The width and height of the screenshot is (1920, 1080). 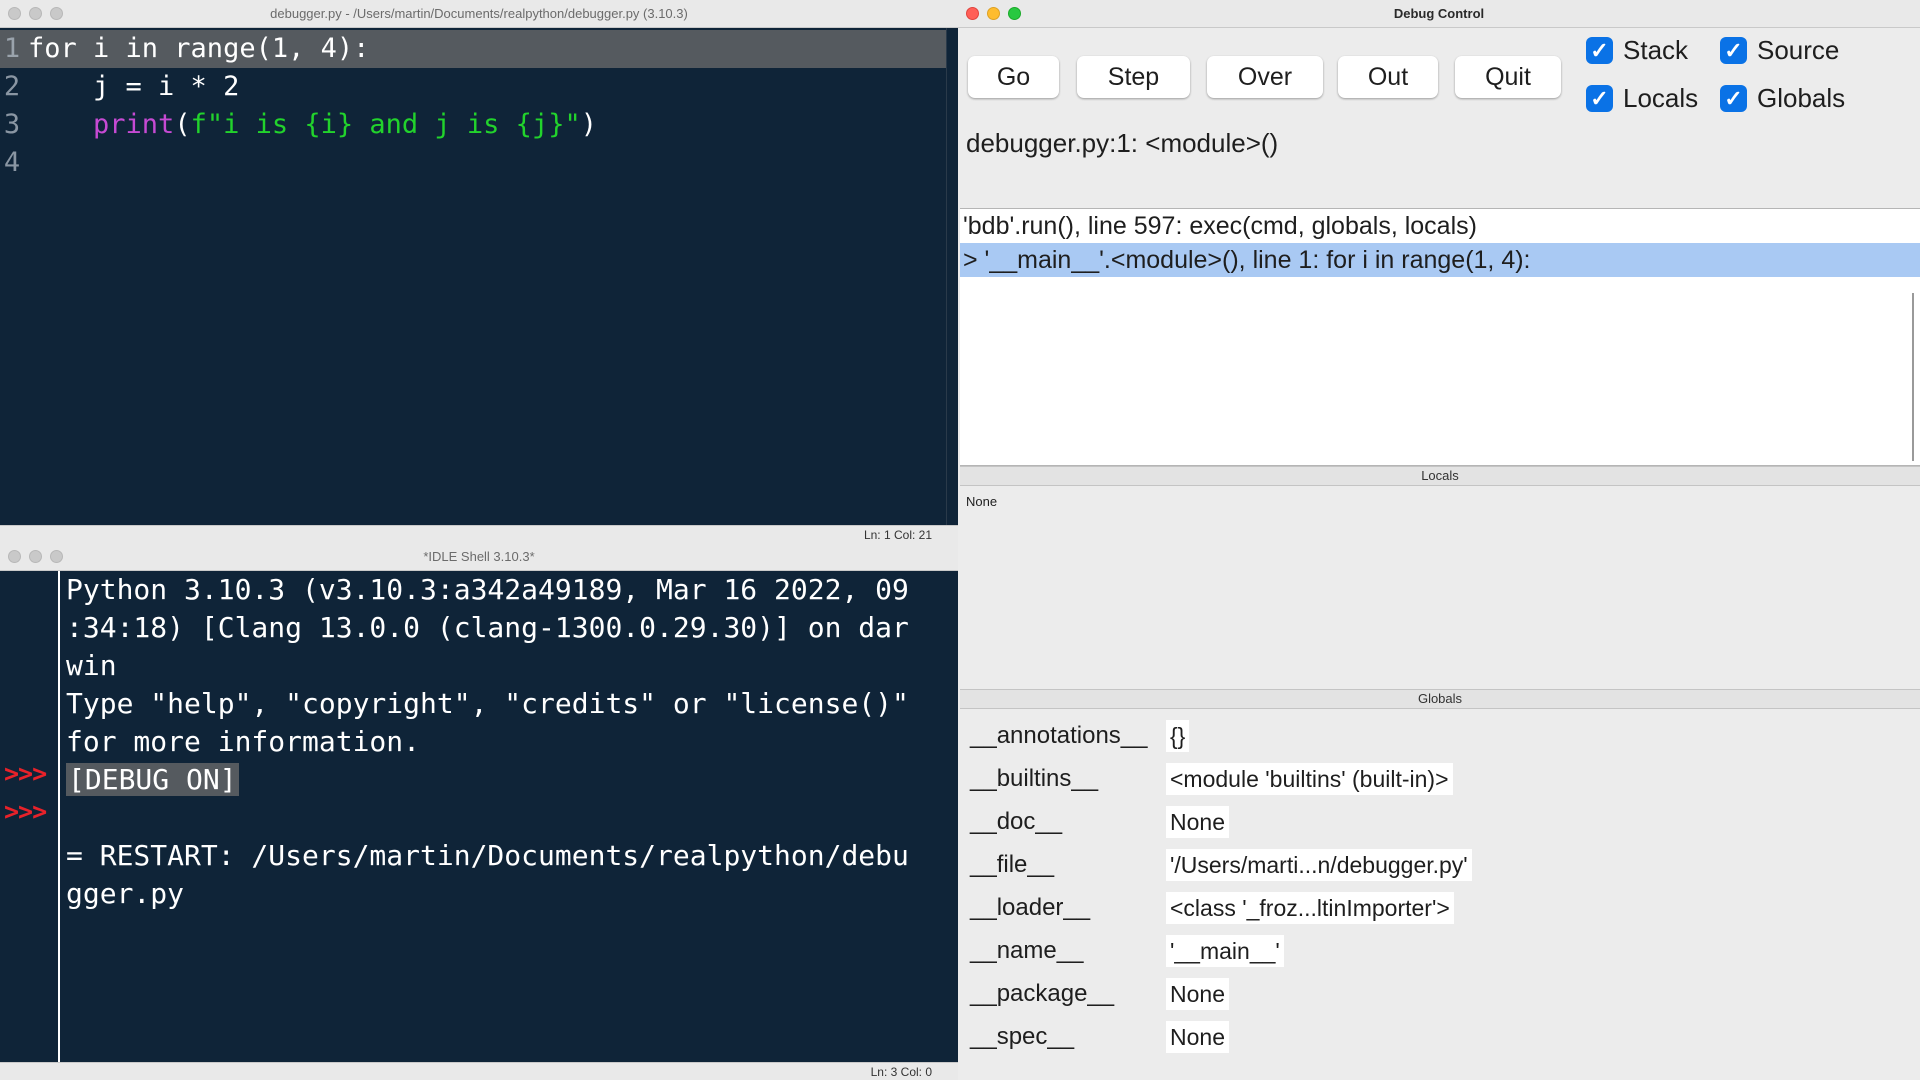 I want to click on cursor-position: Ln: 1 Col: 21, so click(x=897, y=535).